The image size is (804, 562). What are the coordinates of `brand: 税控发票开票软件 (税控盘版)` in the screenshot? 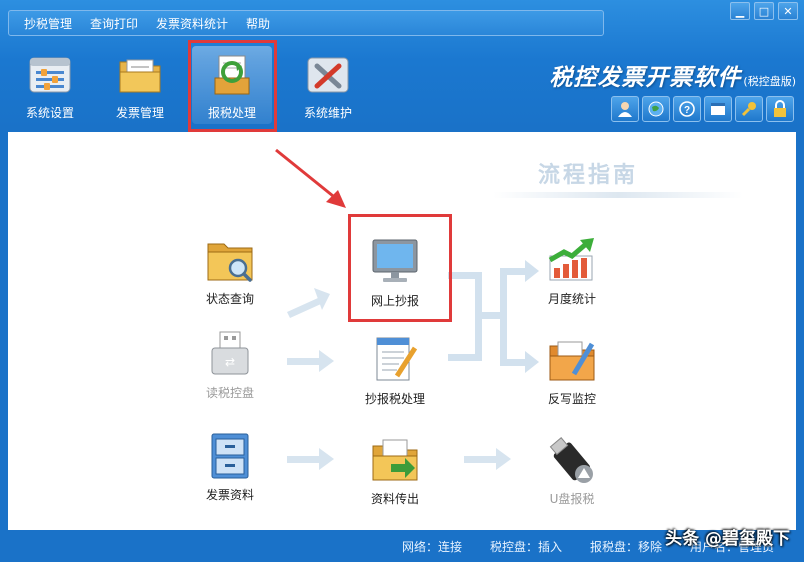 It's located at (672, 75).